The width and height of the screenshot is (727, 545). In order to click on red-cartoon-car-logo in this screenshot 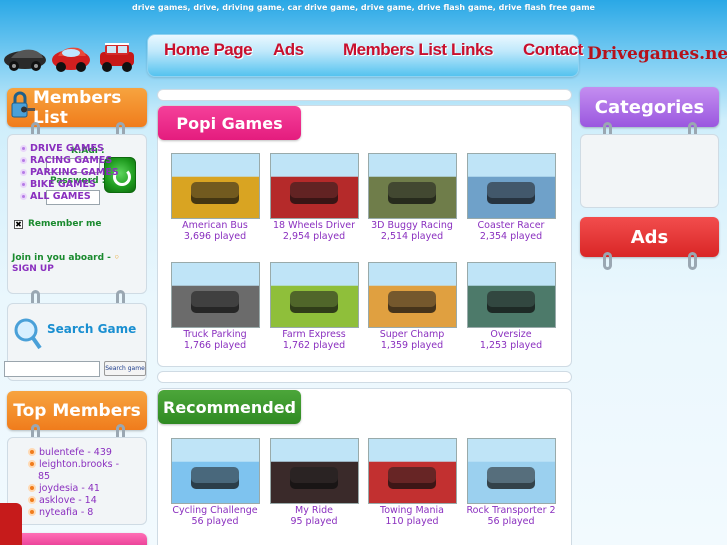, I will do `click(71, 59)`.